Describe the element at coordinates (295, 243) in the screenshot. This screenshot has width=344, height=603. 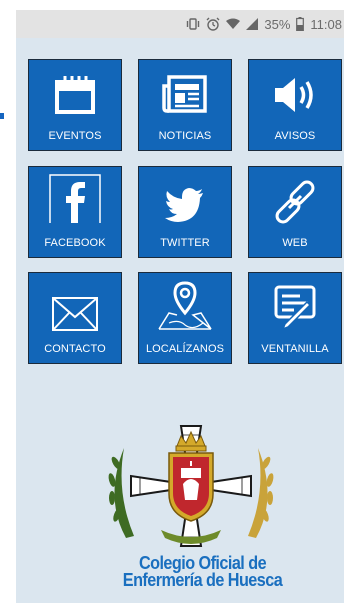
I see `tile-label-web: WEB` at that location.